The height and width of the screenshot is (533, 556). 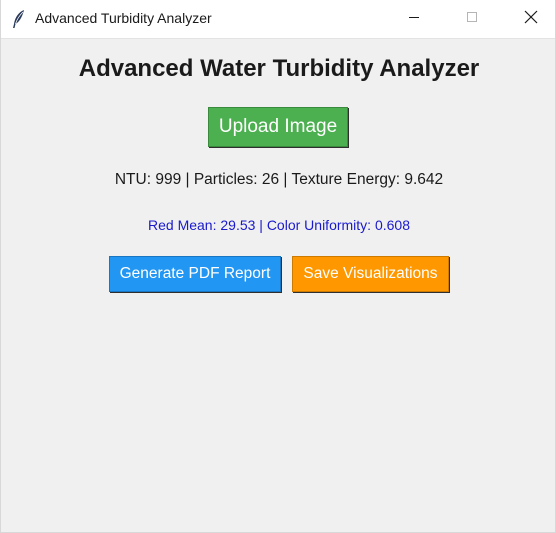 I want to click on page-title: Advanced Water Turbidity Analyzer, so click(x=279, y=68).